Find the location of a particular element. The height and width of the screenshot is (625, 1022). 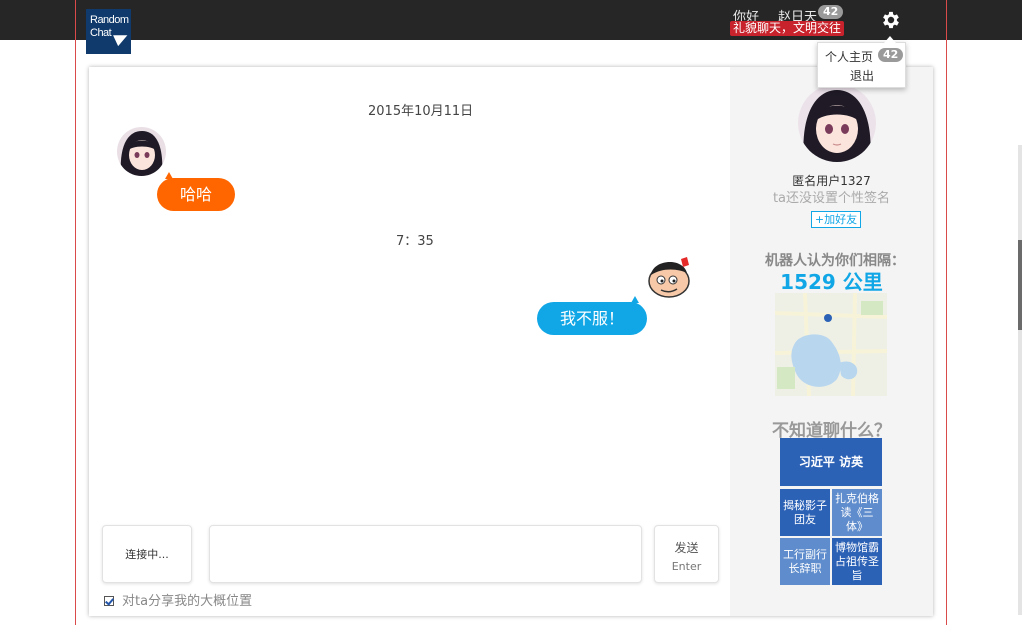

chat-date: 2015年10月11日 is located at coordinates (421, 111).